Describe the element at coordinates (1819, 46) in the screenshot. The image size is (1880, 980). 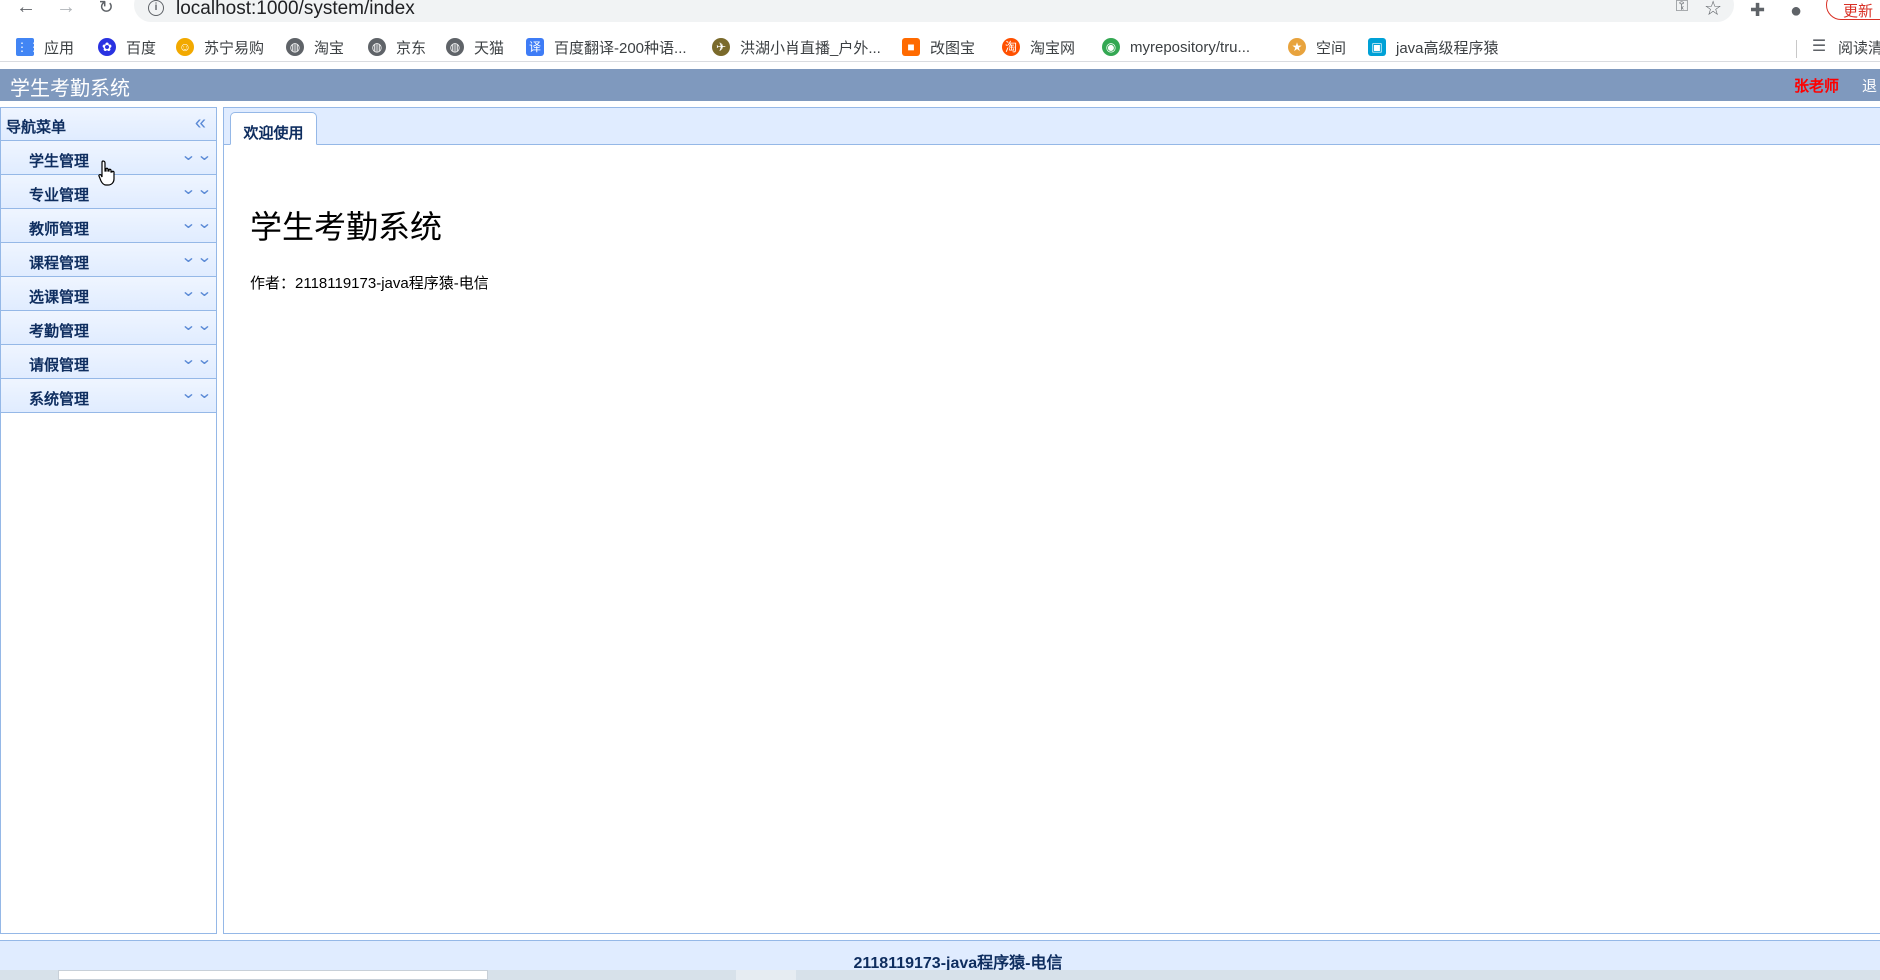
I see `reading-list-icon: ☰` at that location.